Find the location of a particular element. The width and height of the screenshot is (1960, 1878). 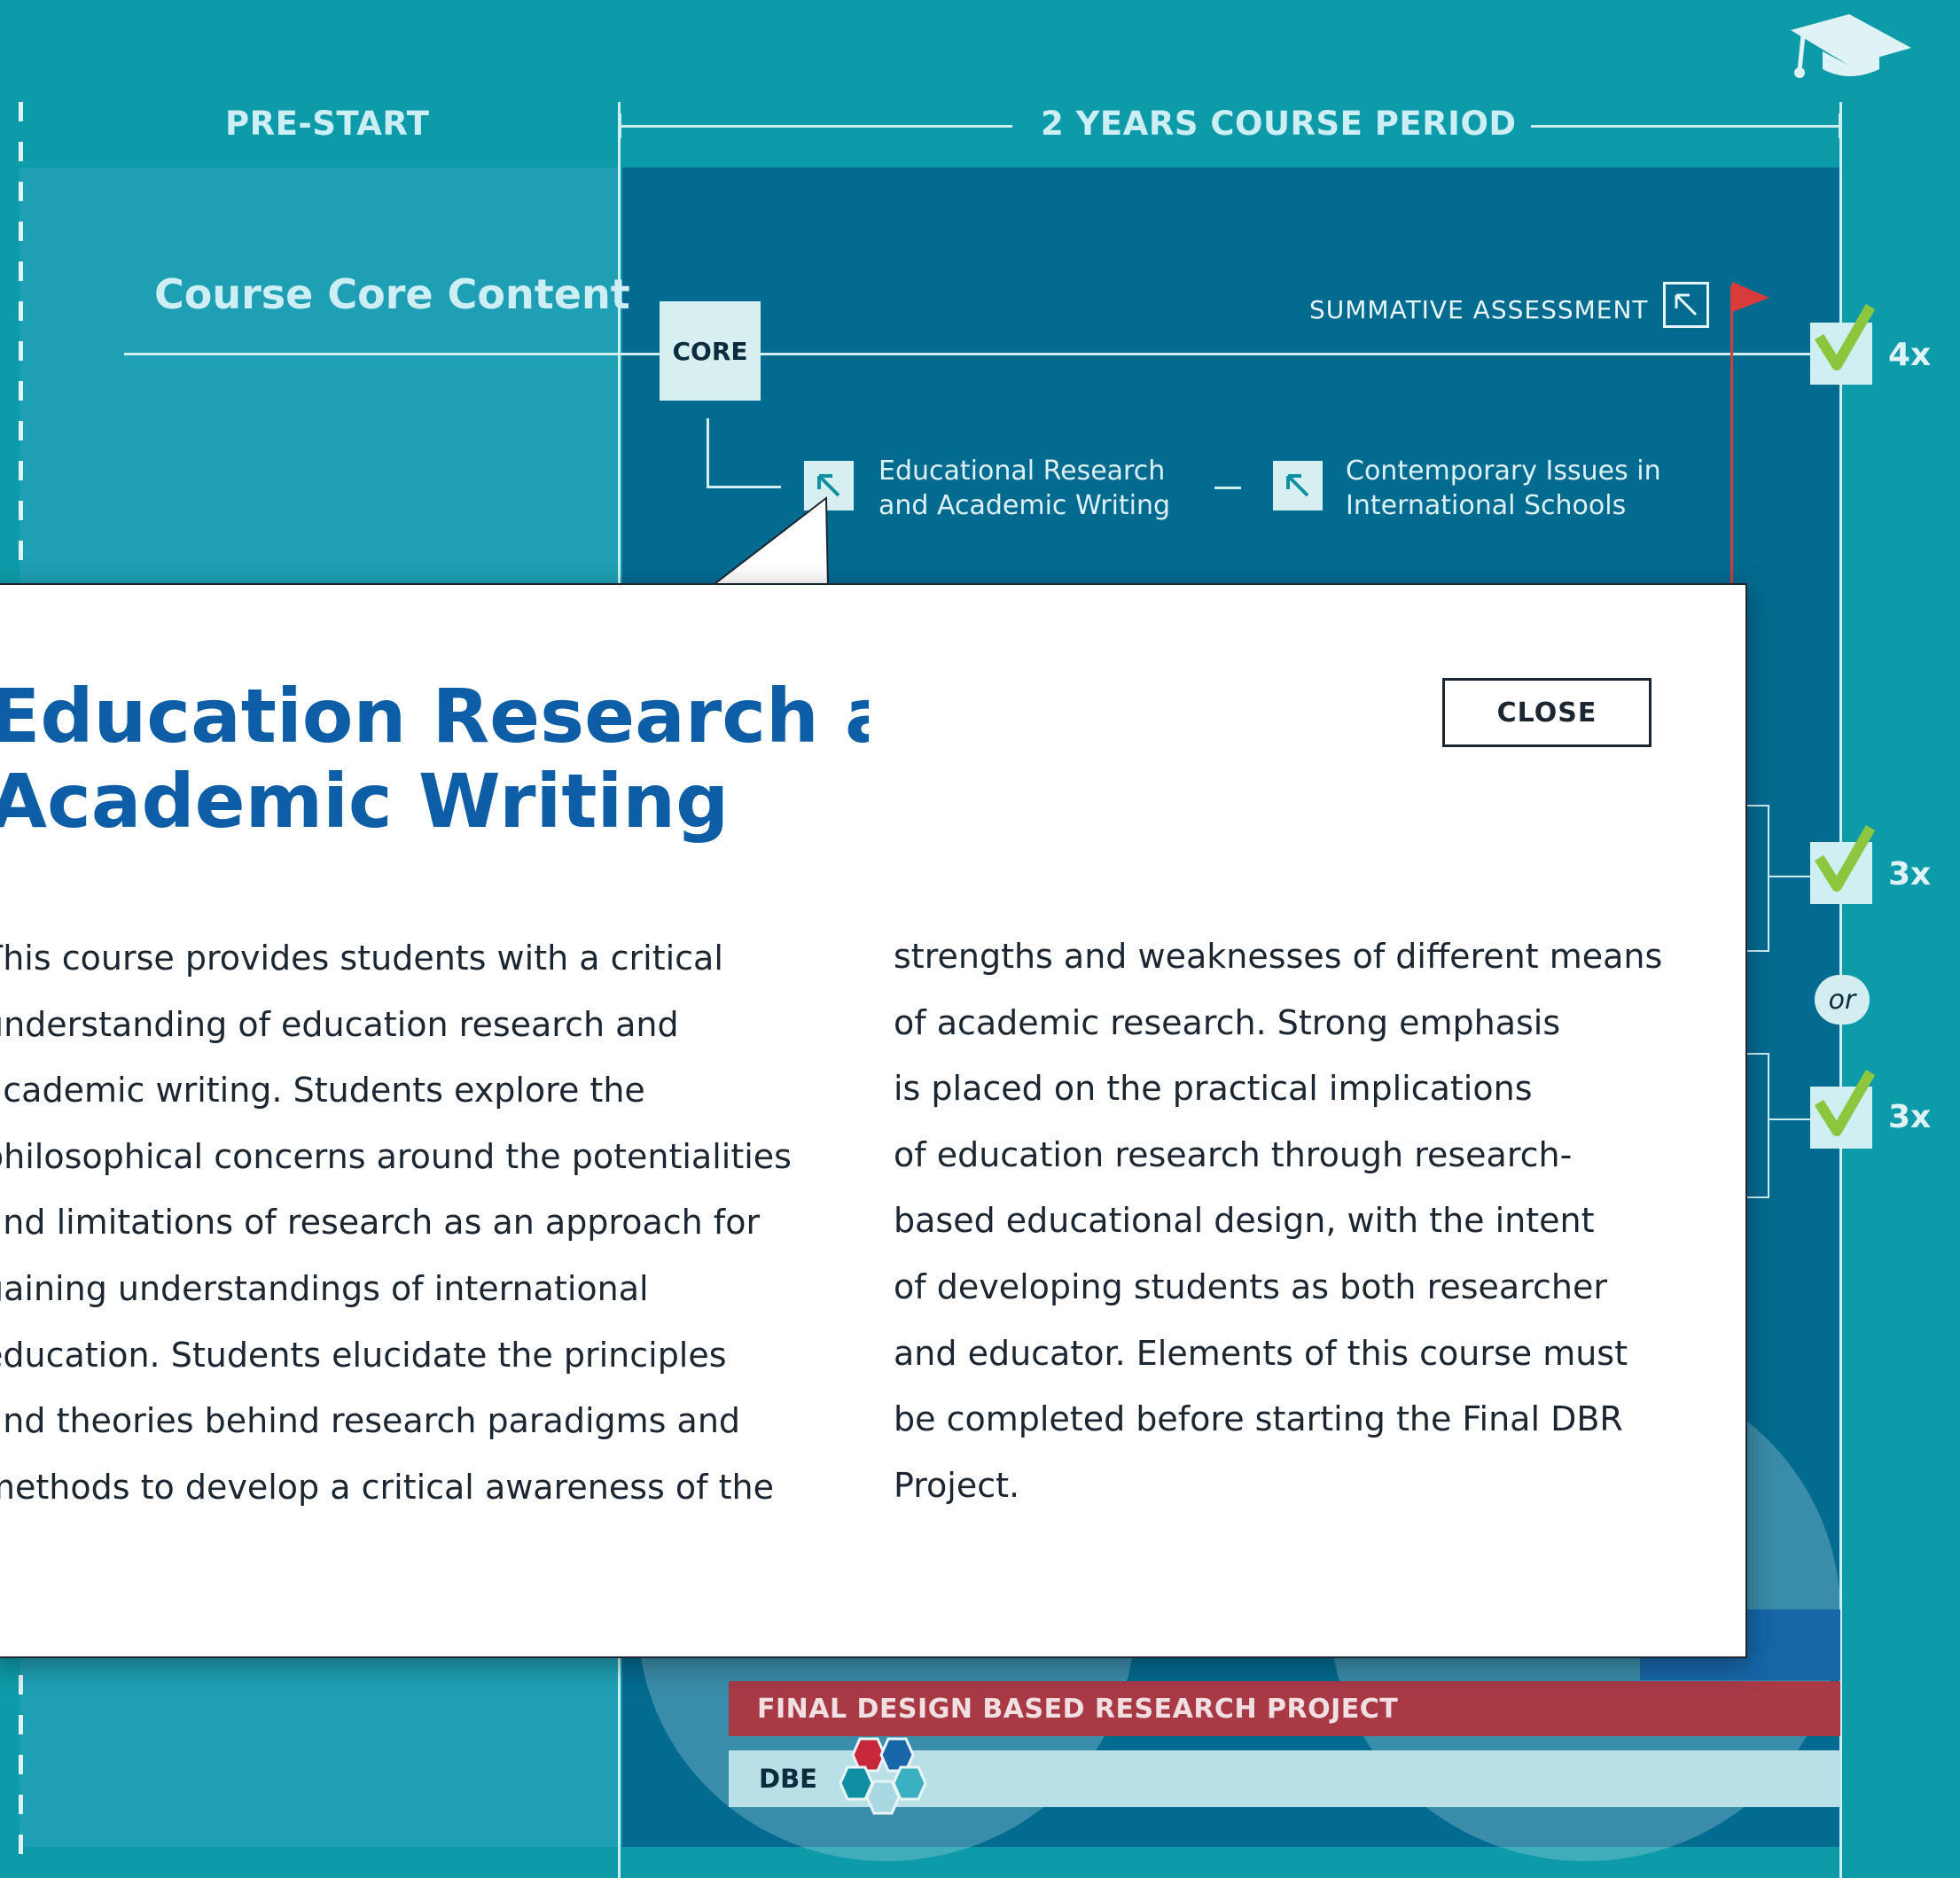

core-connector-horizontal is located at coordinates (744, 487).